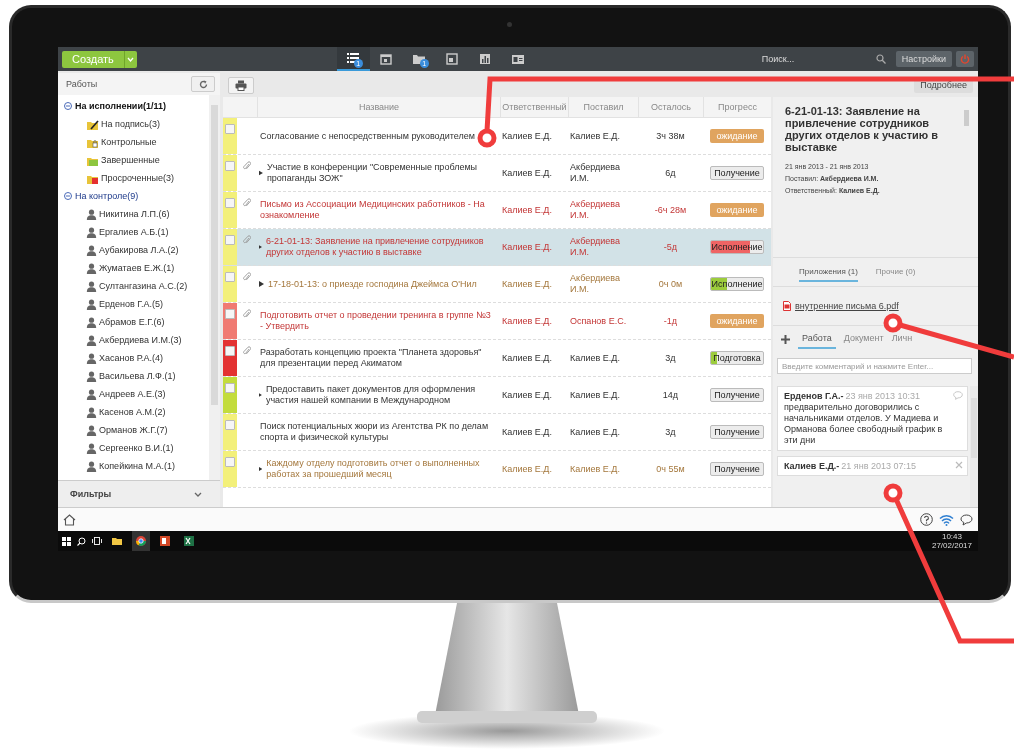 This screenshot has height=751, width=1014. Describe the element at coordinates (107, 196) in the screenshot. I see `tree-item: На контроле(9)` at that location.